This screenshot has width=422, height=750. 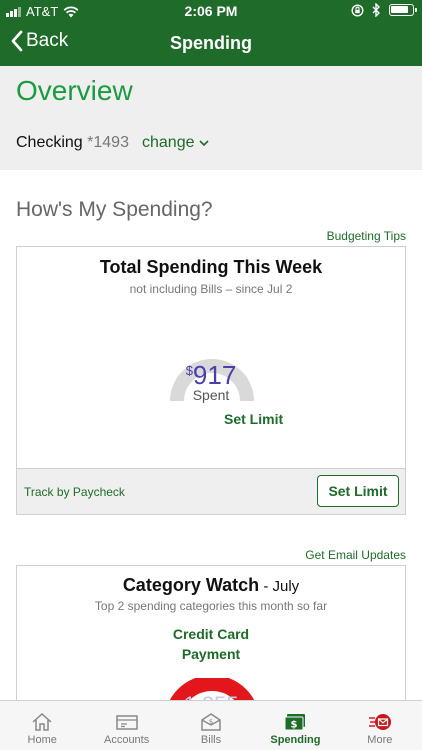 What do you see at coordinates (366, 236) in the screenshot?
I see `budgeting-tips-link: Budgeting Tips` at bounding box center [366, 236].